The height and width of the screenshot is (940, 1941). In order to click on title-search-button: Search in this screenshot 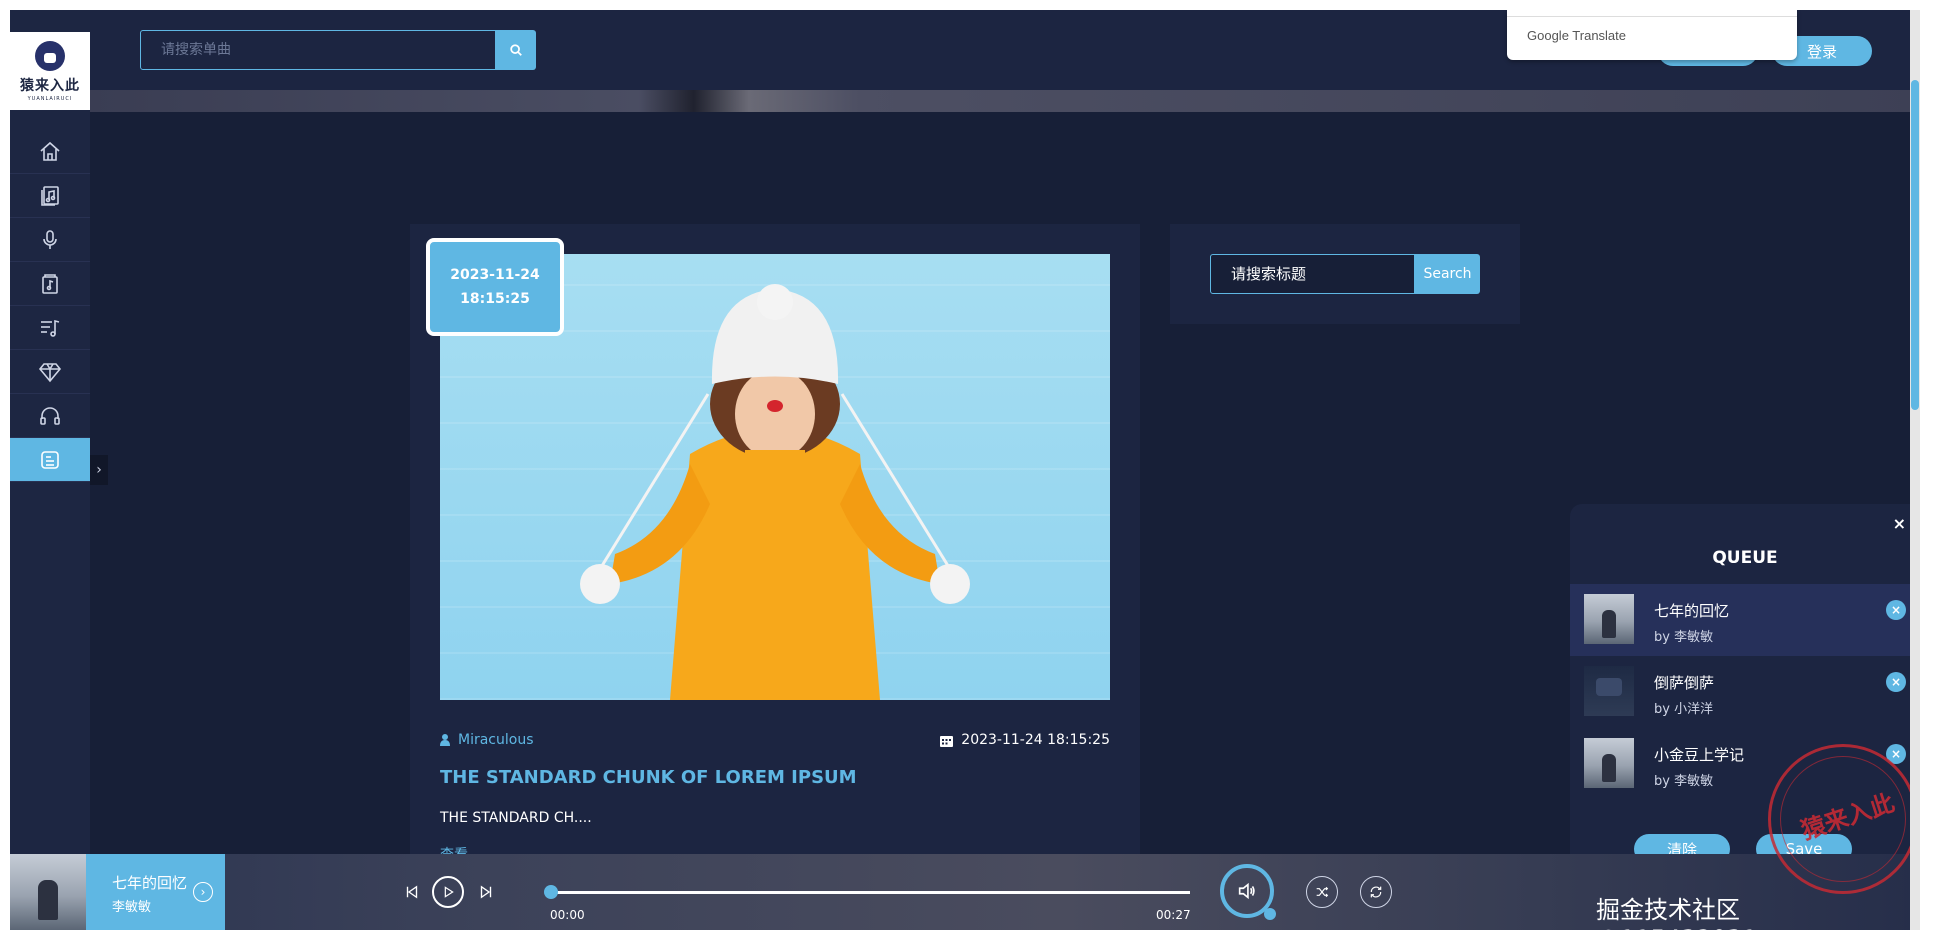, I will do `click(1447, 274)`.